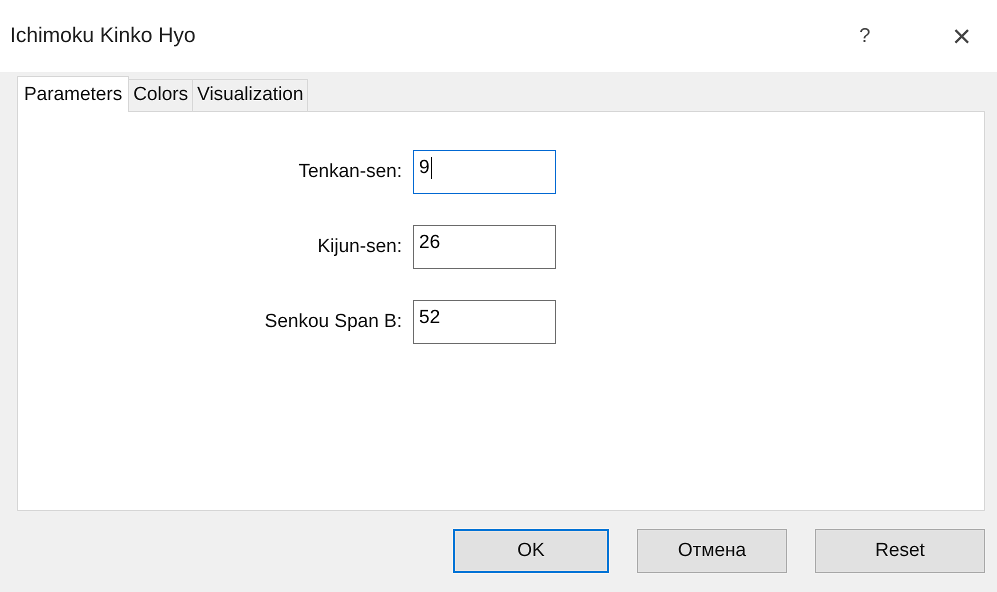 Image resolution: width=997 pixels, height=592 pixels. Describe the element at coordinates (103, 36) in the screenshot. I see `window-title: Ichimoku Kinko Hyo` at that location.